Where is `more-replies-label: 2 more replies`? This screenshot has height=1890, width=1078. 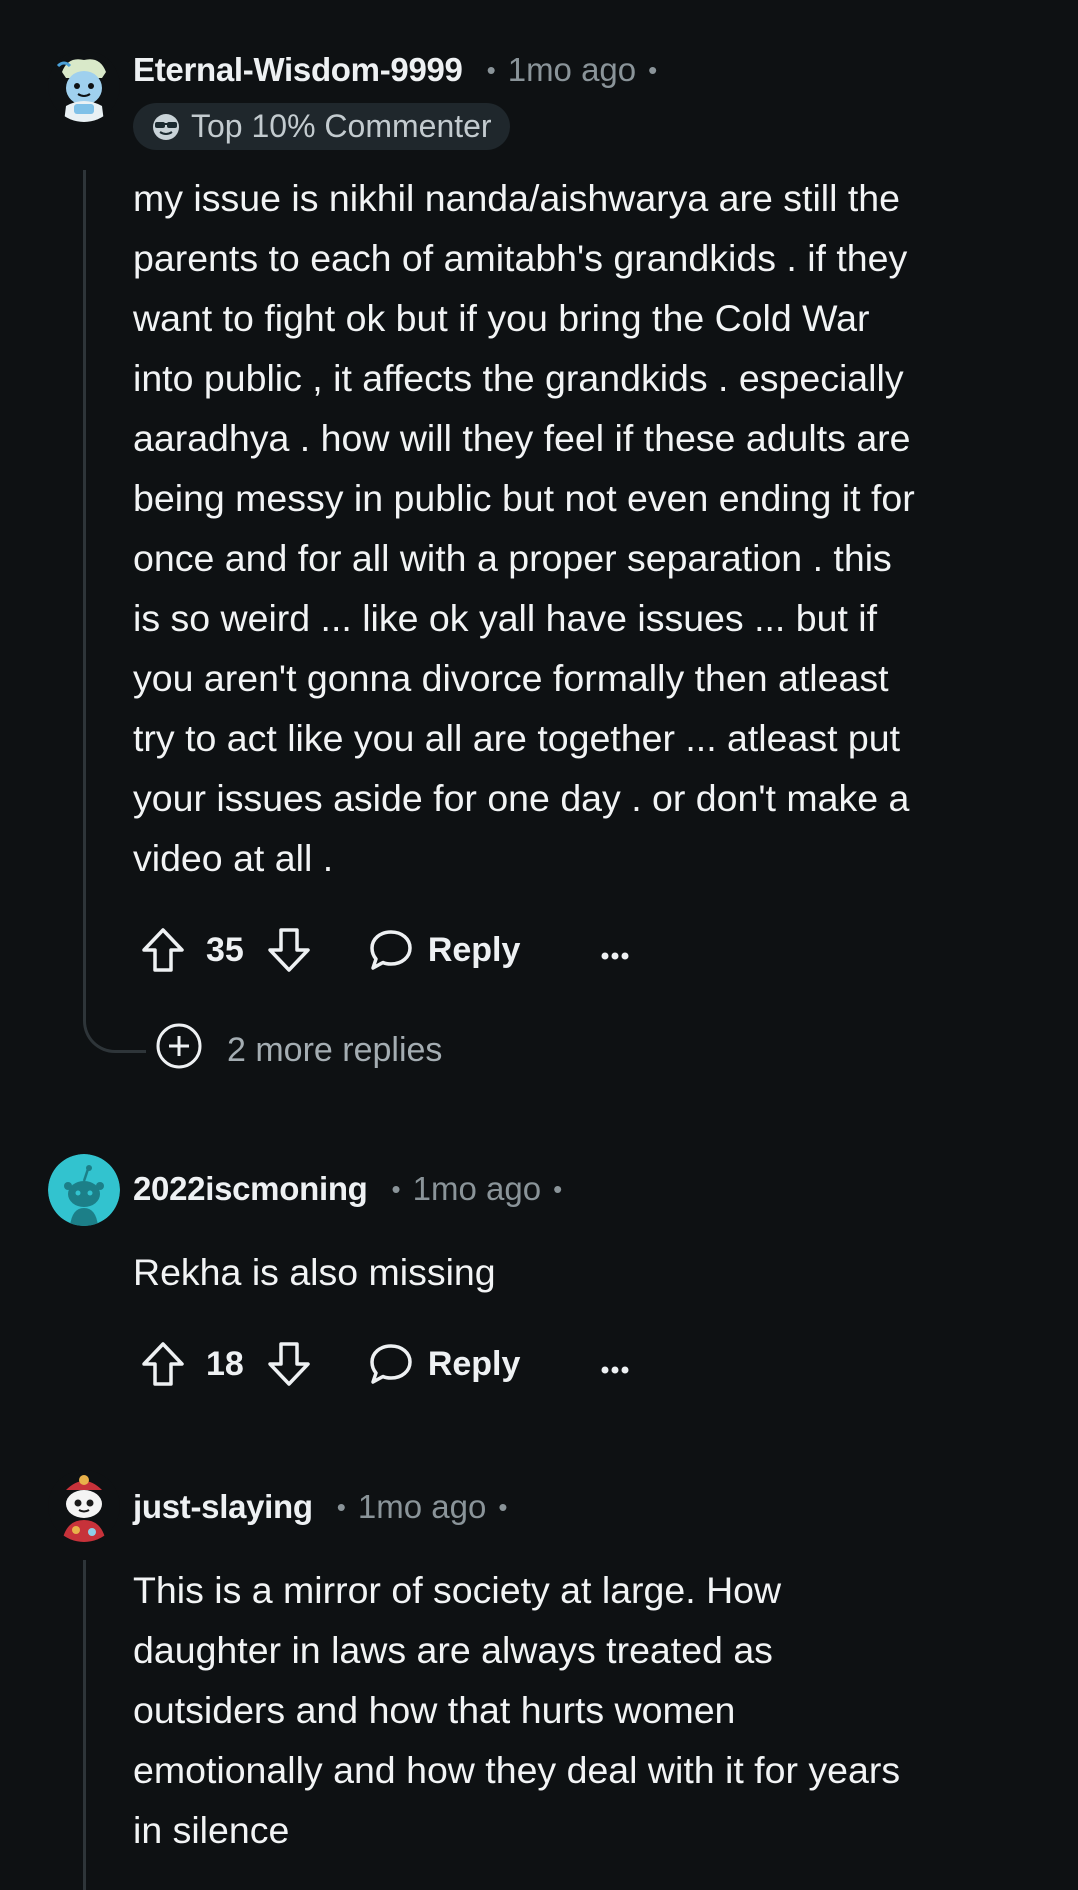
more-replies-label: 2 more replies is located at coordinates (335, 1050).